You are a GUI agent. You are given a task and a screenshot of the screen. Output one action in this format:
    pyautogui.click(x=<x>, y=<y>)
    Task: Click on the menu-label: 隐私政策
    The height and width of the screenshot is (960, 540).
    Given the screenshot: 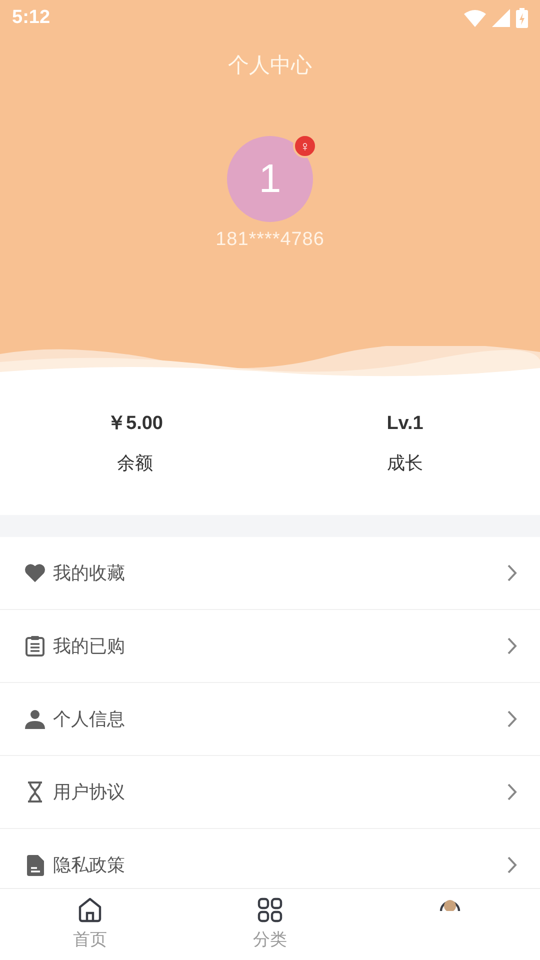 What is the action you would take?
    pyautogui.click(x=89, y=865)
    